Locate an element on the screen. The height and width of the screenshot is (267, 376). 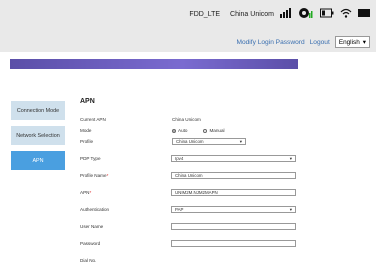
logout-link: Logout is located at coordinates (320, 42).